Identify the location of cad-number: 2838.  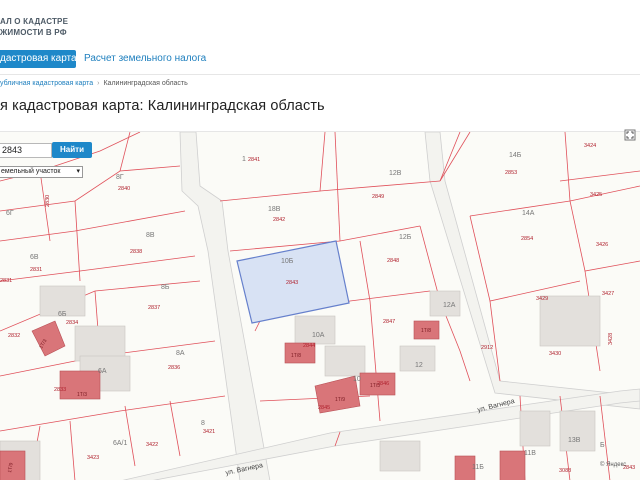
(136, 252).